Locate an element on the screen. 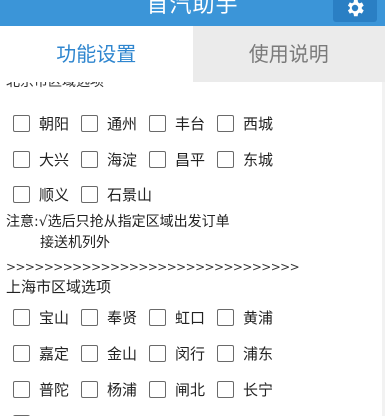 The width and height of the screenshot is (385, 416). district-option: 长宁 is located at coordinates (251, 389).